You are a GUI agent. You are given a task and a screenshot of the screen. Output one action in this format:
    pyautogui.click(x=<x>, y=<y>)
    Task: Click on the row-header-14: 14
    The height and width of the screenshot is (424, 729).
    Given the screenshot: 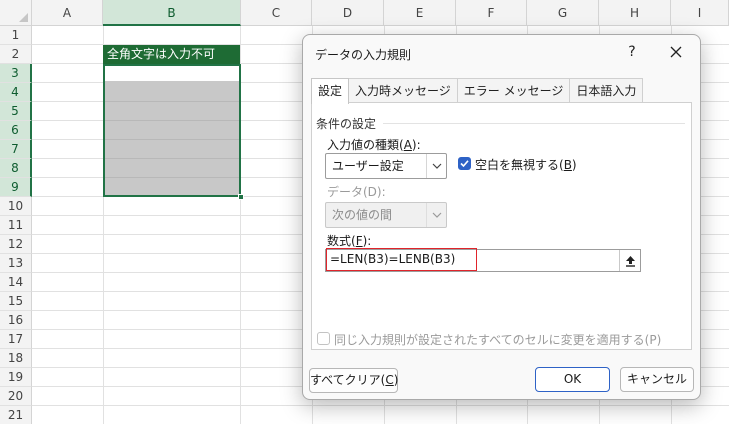 What is the action you would take?
    pyautogui.click(x=16, y=282)
    